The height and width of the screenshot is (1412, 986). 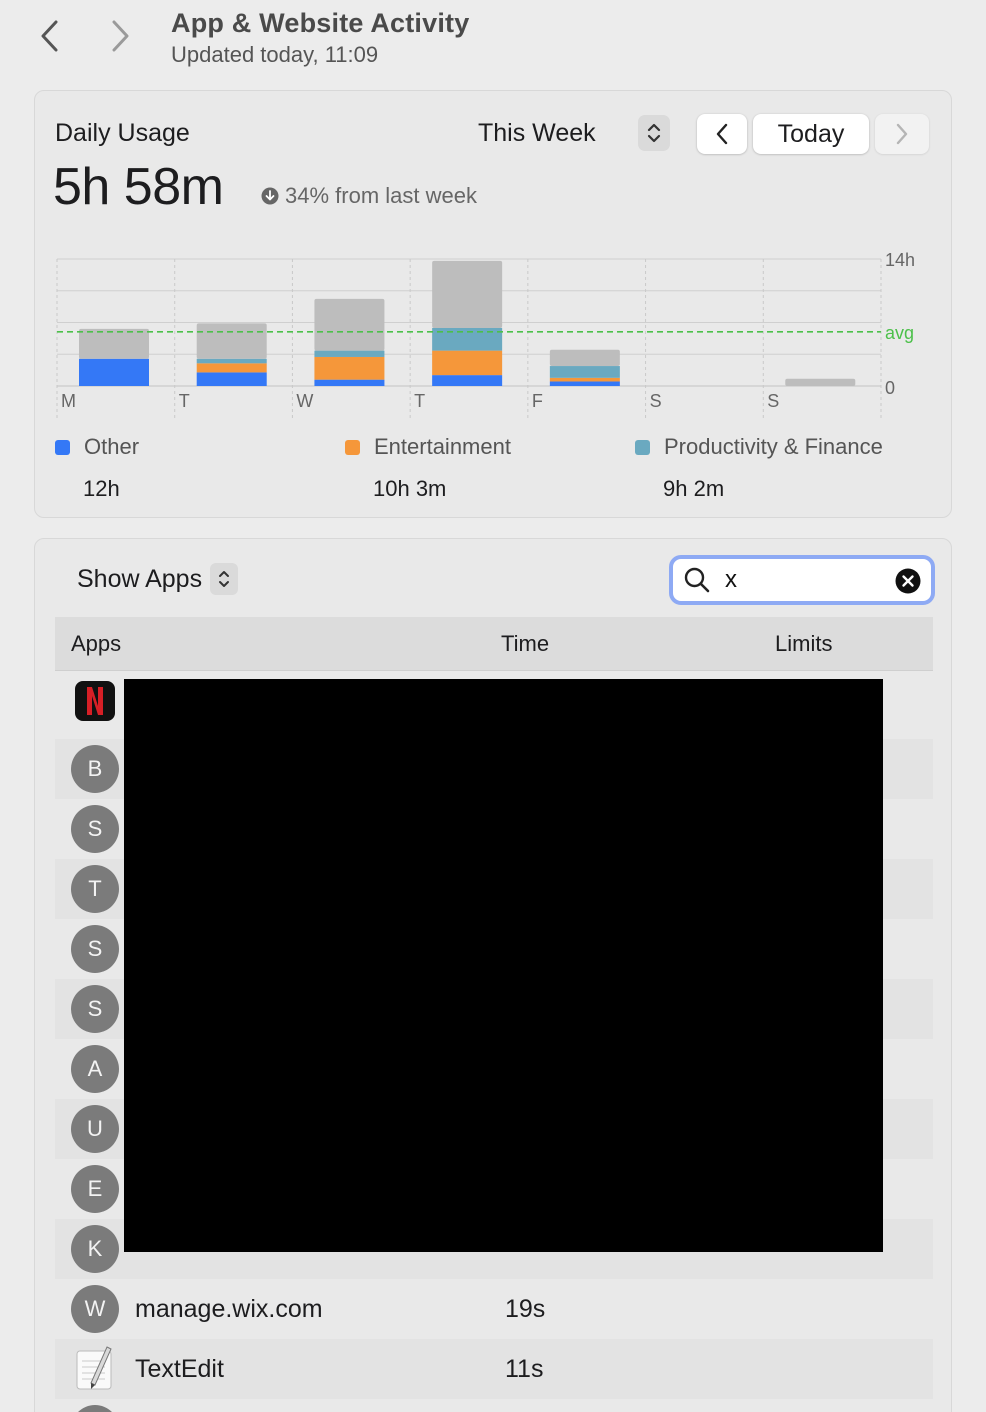 What do you see at coordinates (494, 644) in the screenshot?
I see `table-header: Apps Time Limits` at bounding box center [494, 644].